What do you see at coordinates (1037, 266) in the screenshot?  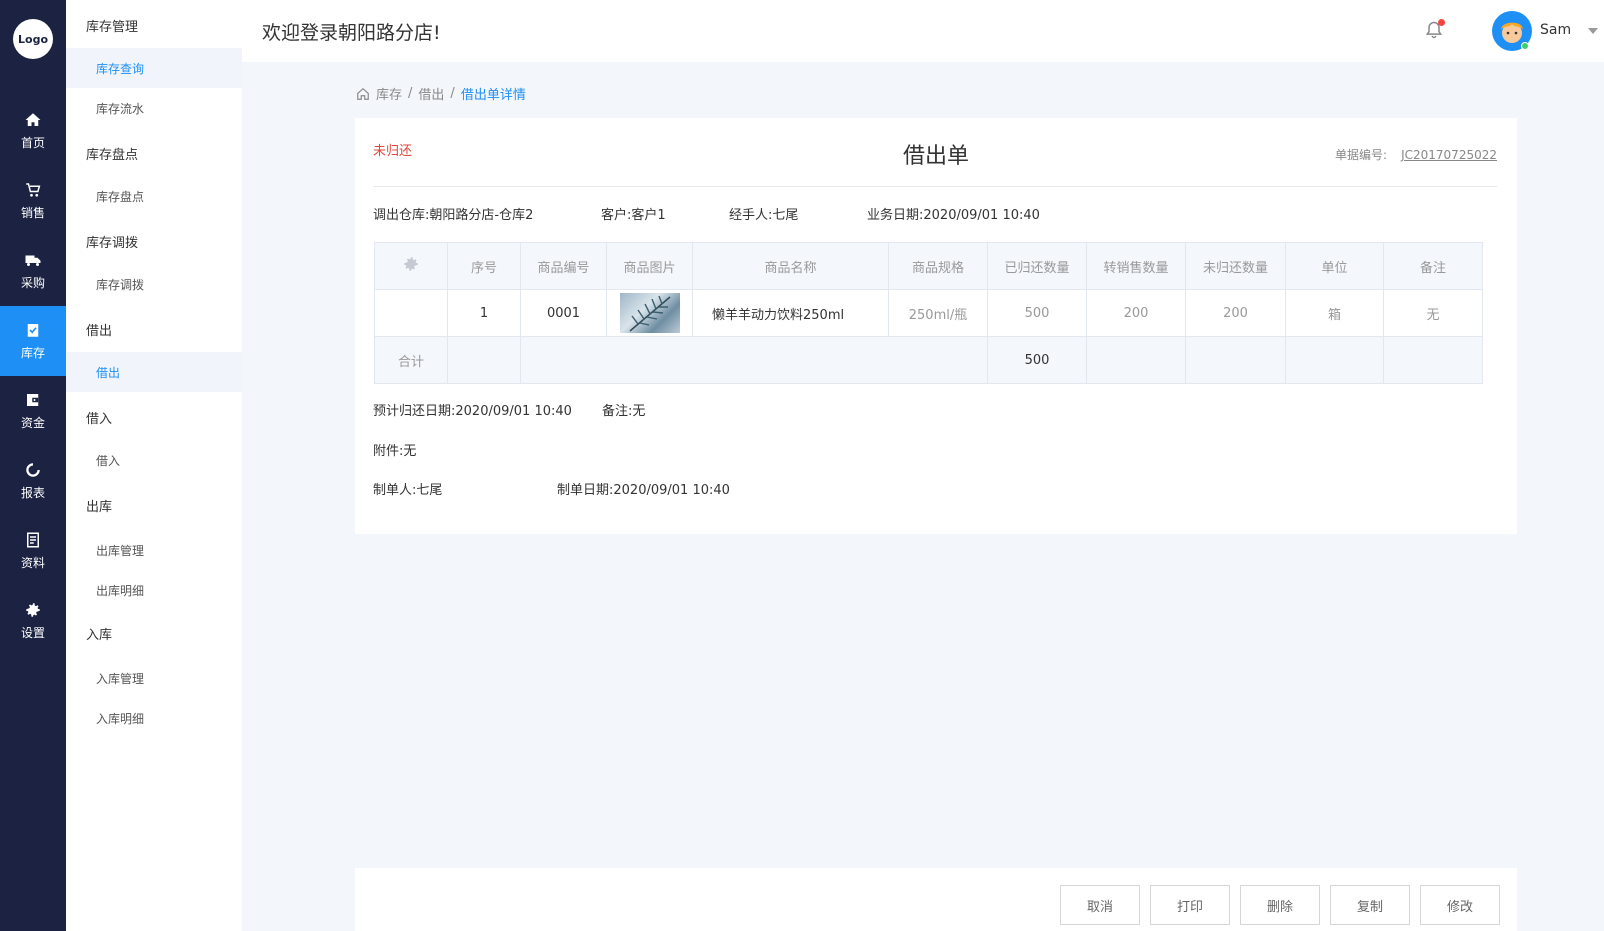 I see `column-header: 已归还数量` at bounding box center [1037, 266].